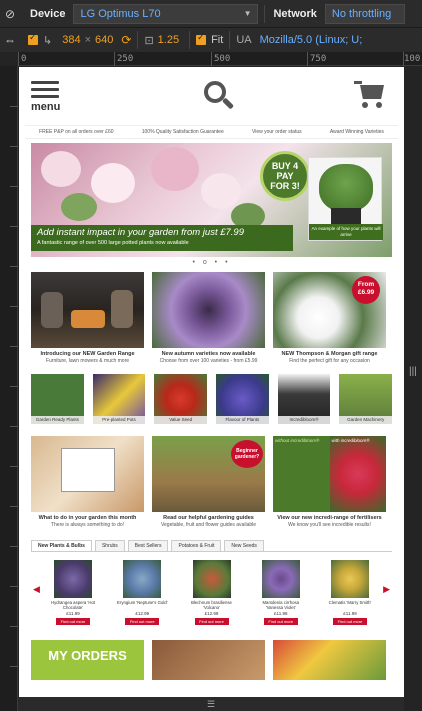  Describe the element at coordinates (10, 40) in the screenshot. I see `resize-icon: ⇔` at that location.